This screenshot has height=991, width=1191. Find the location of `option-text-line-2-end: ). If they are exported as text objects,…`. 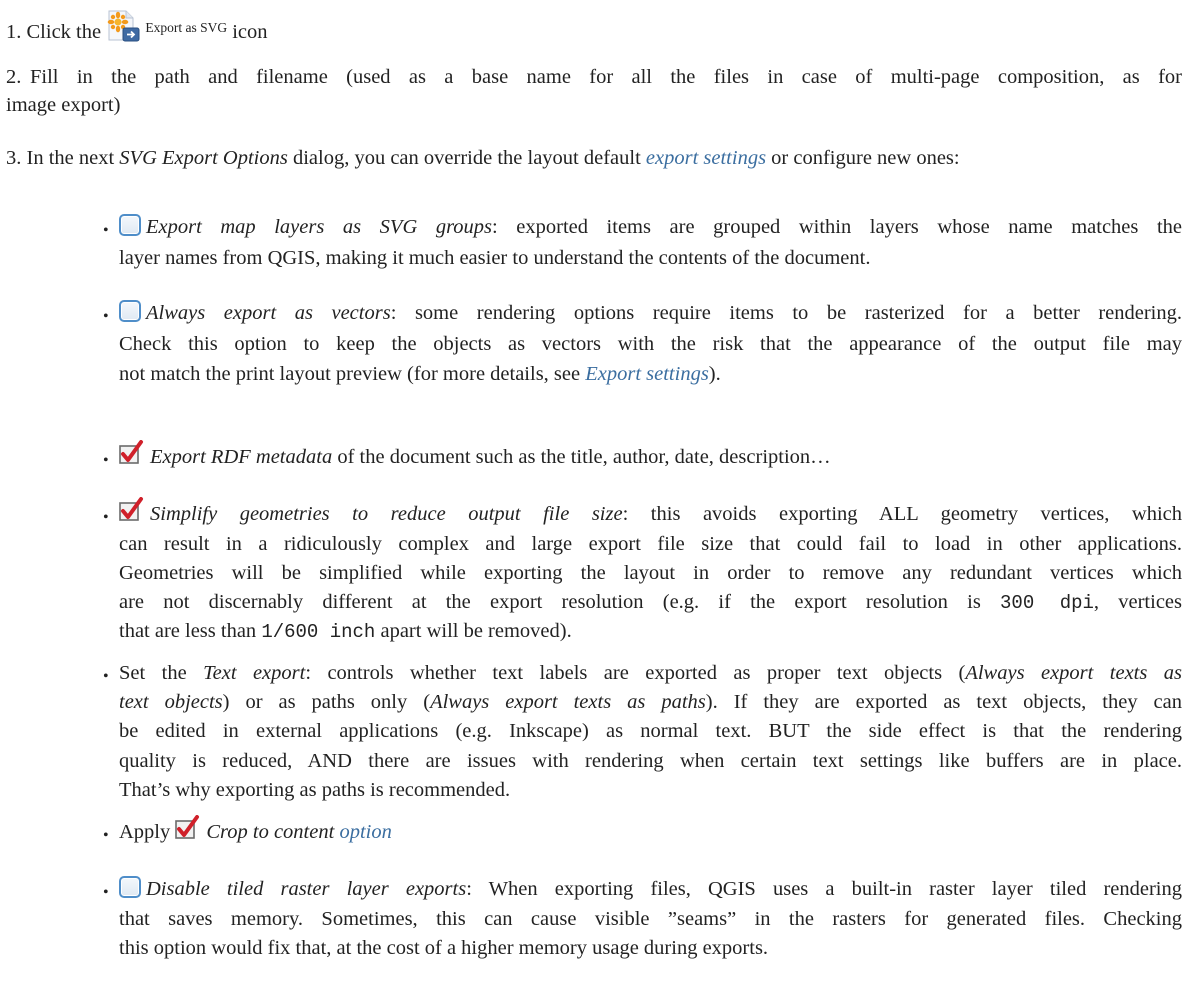

option-text-line-2-end: ). If they are exported as text objects,… is located at coordinates (943, 702).